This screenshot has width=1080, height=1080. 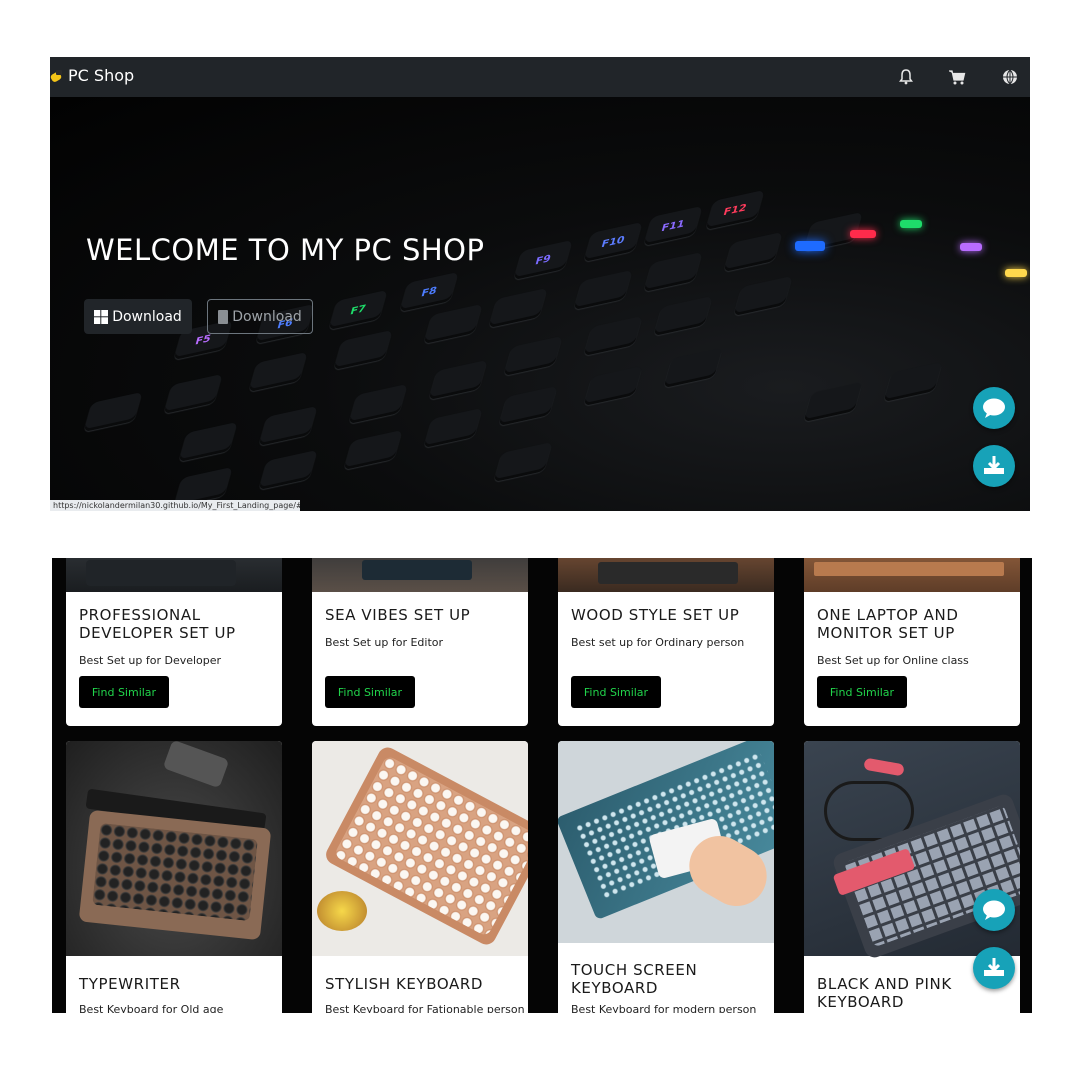 What do you see at coordinates (655, 615) in the screenshot?
I see `product-title: WOOD STYLE SET UP` at bounding box center [655, 615].